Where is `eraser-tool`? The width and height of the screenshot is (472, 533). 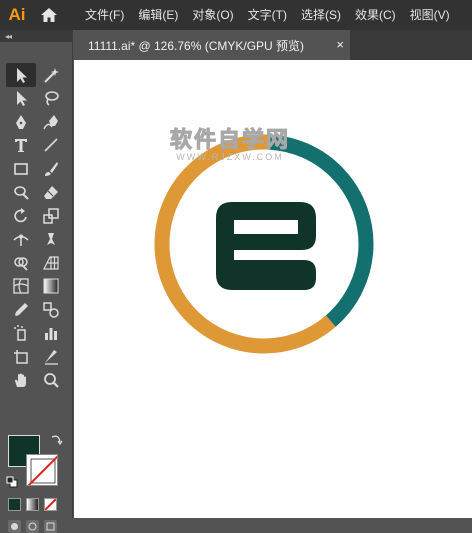 eraser-tool is located at coordinates (51, 193).